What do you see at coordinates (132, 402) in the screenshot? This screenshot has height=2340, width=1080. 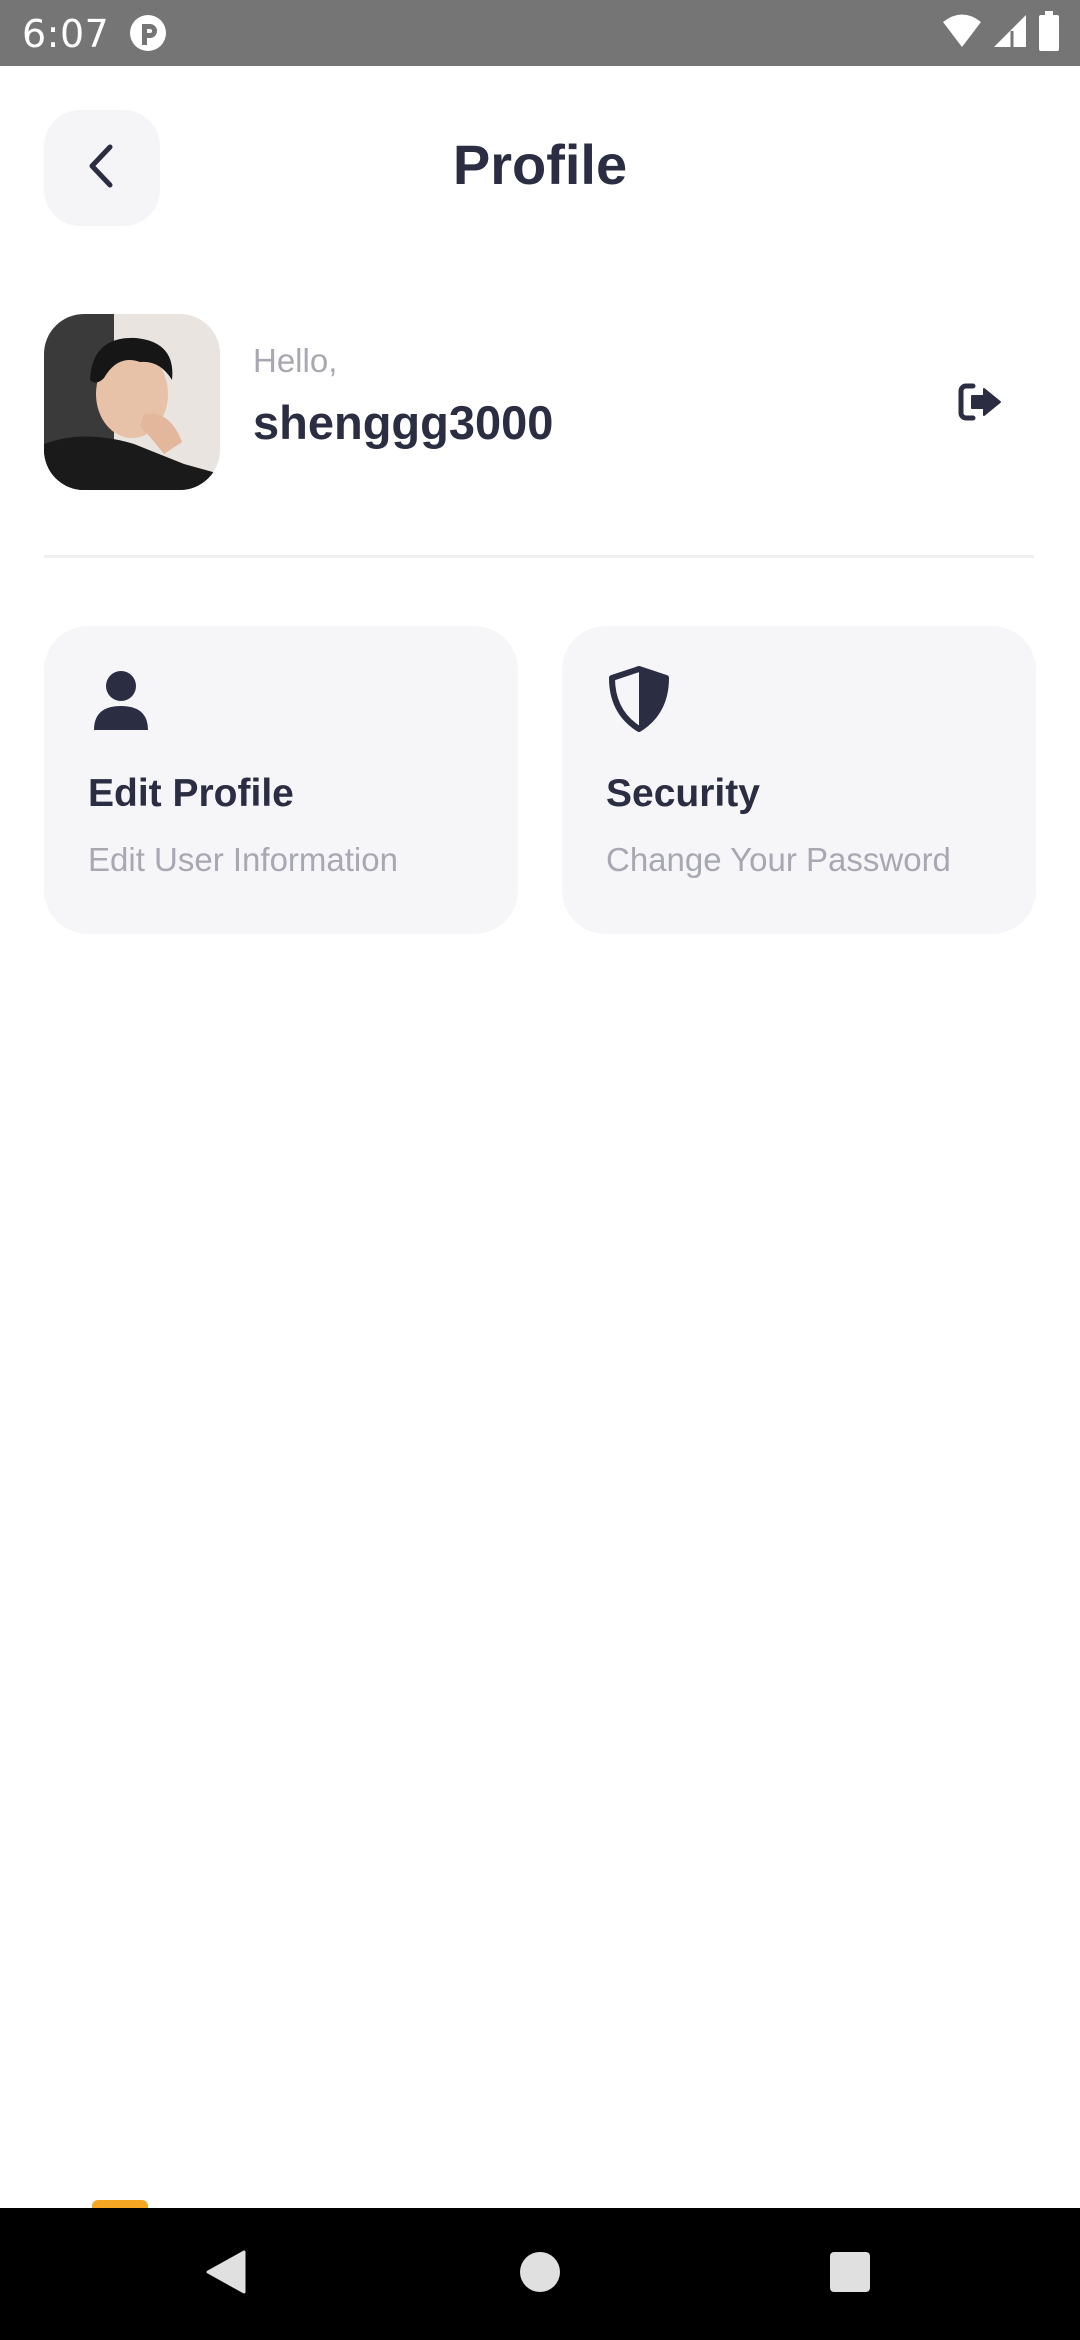 I see `avatar` at bounding box center [132, 402].